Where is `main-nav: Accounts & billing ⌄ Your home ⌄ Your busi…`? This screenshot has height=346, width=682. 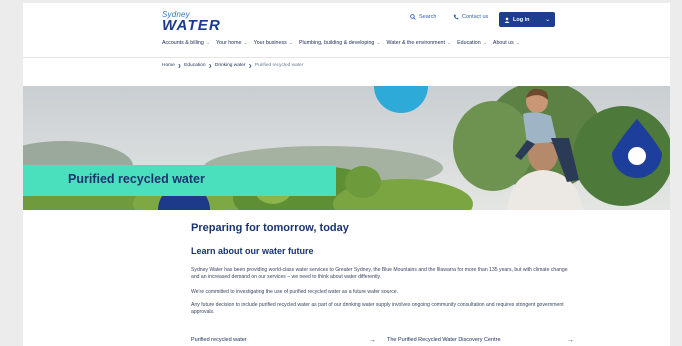
main-nav: Accounts & billing ⌄ Your home ⌄ Your busi… is located at coordinates (341, 43).